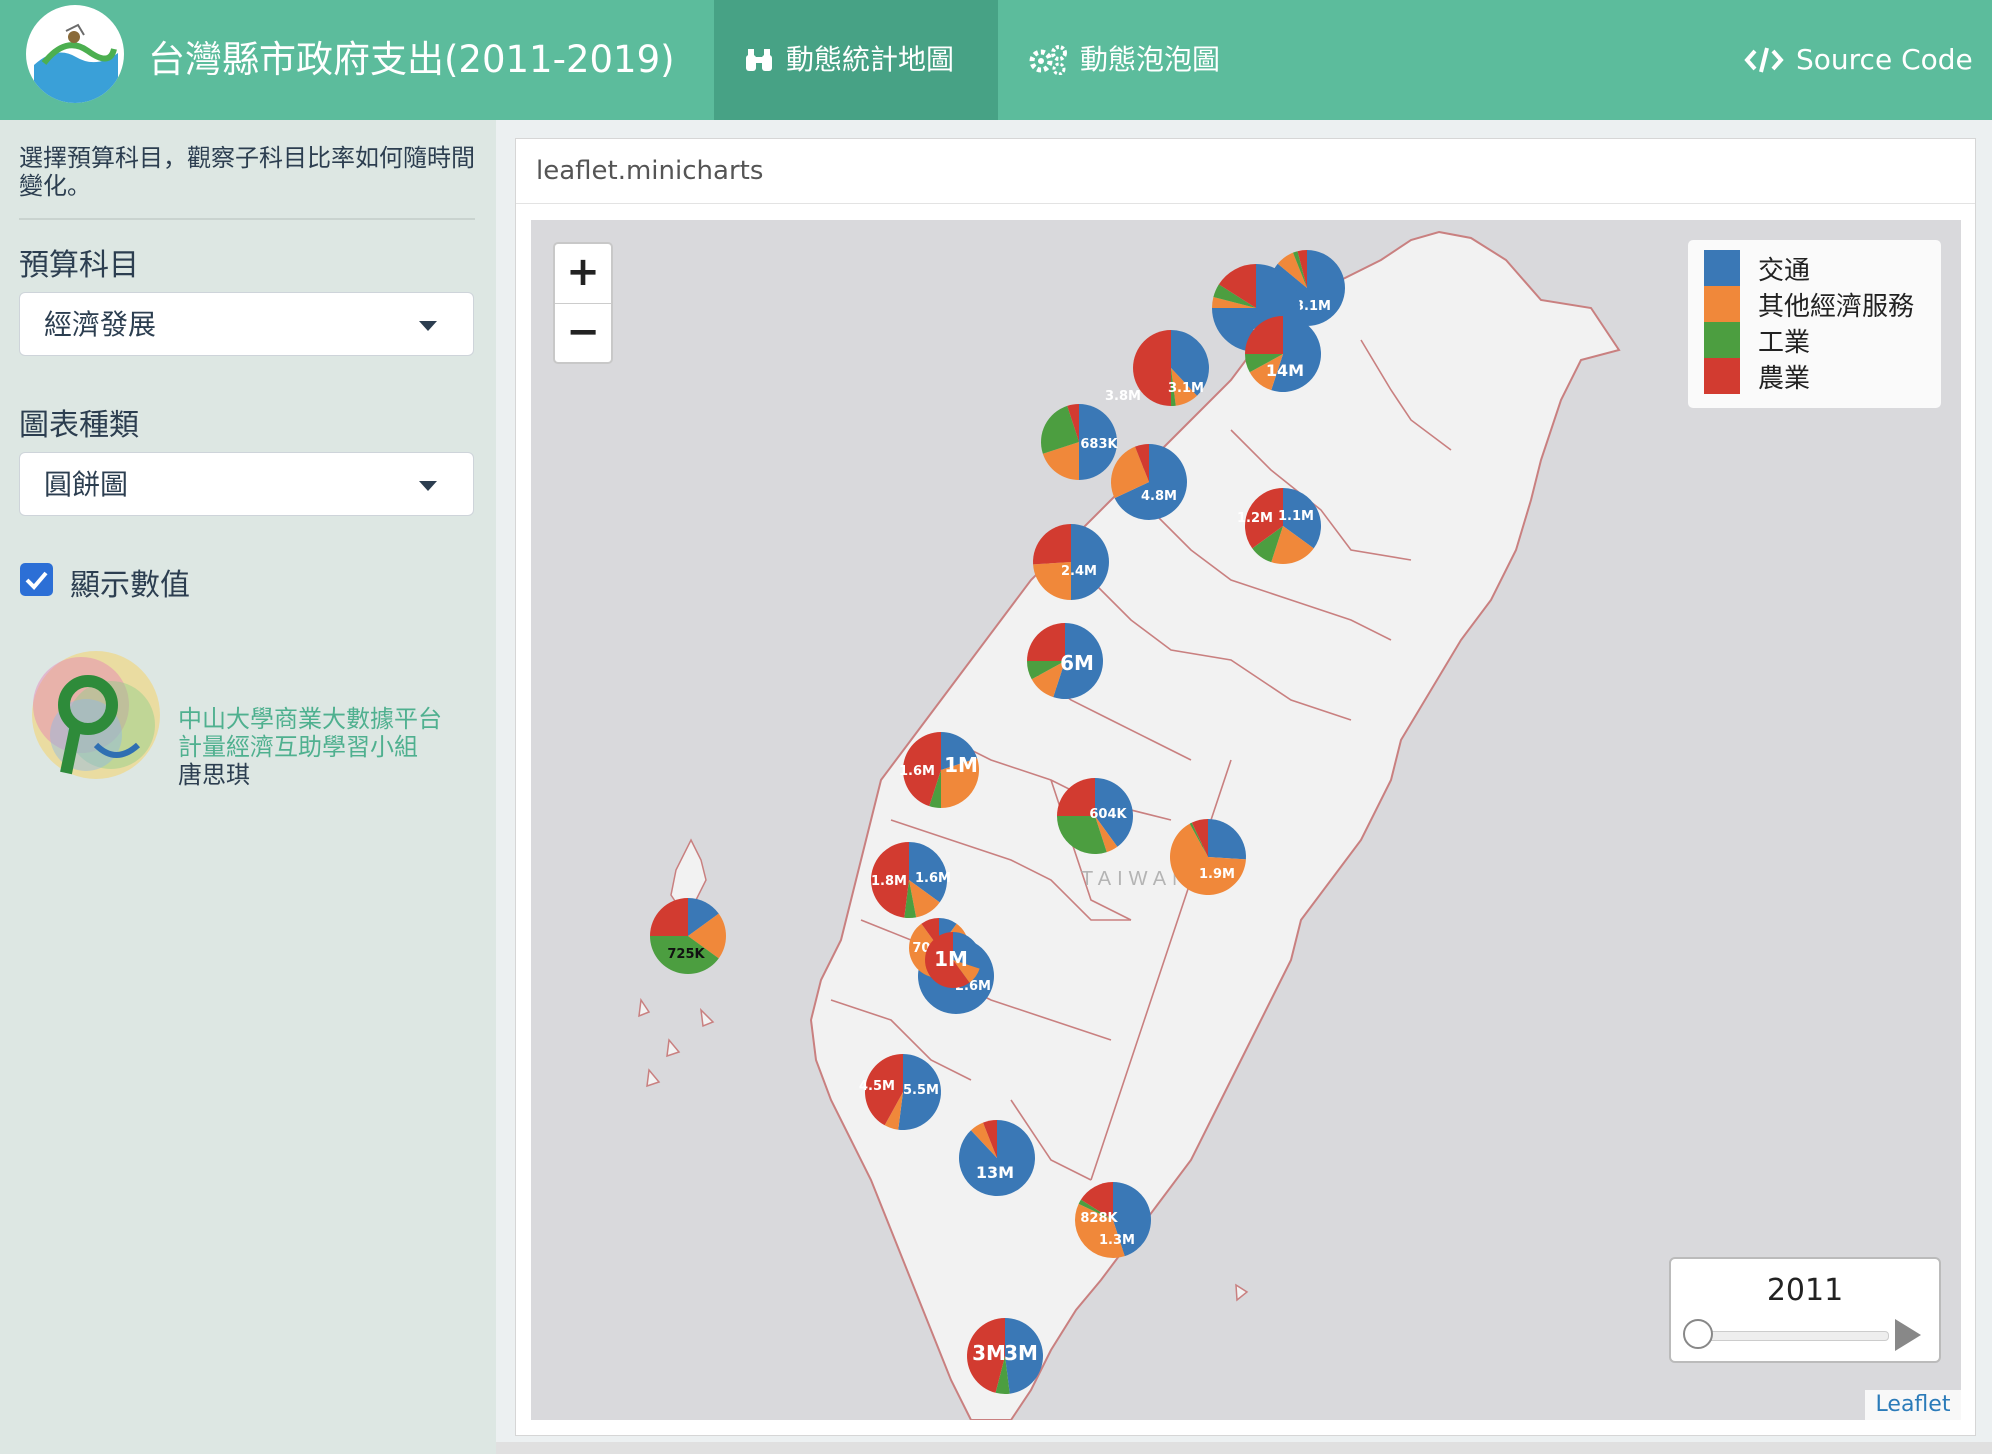  Describe the element at coordinates (1805, 1310) in the screenshot. I see `year-slider: 2011` at that location.